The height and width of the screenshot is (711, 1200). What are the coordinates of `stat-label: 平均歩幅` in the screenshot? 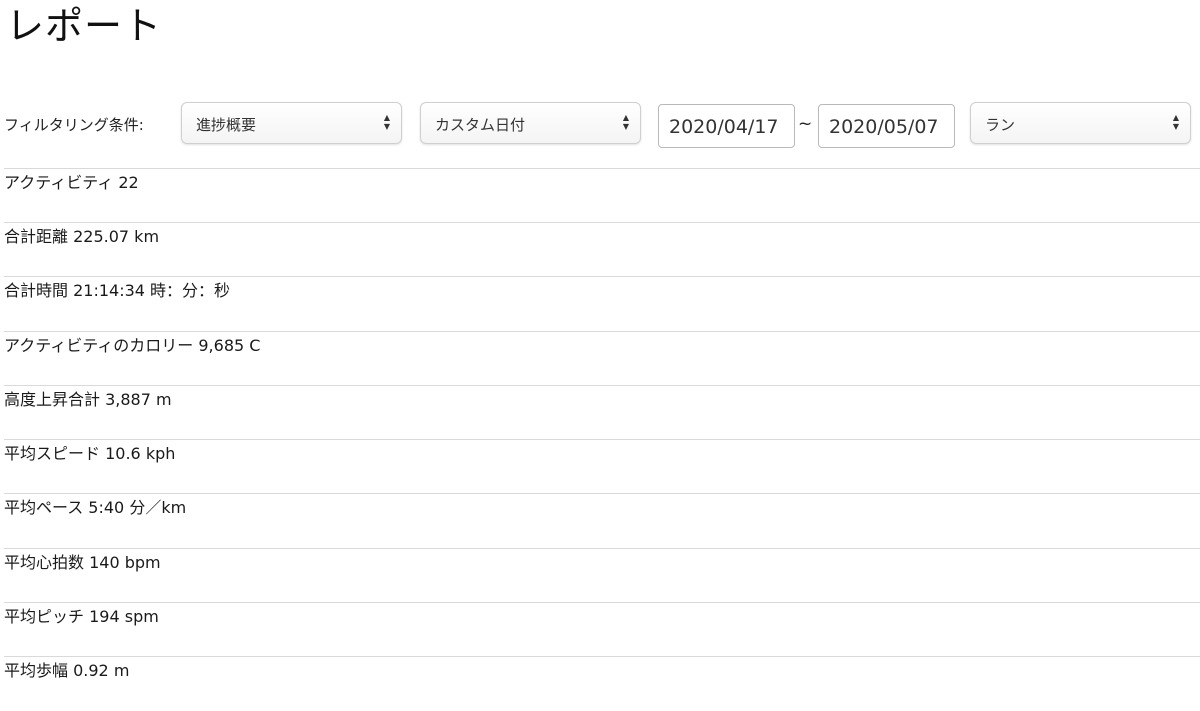 It's located at (36, 670).